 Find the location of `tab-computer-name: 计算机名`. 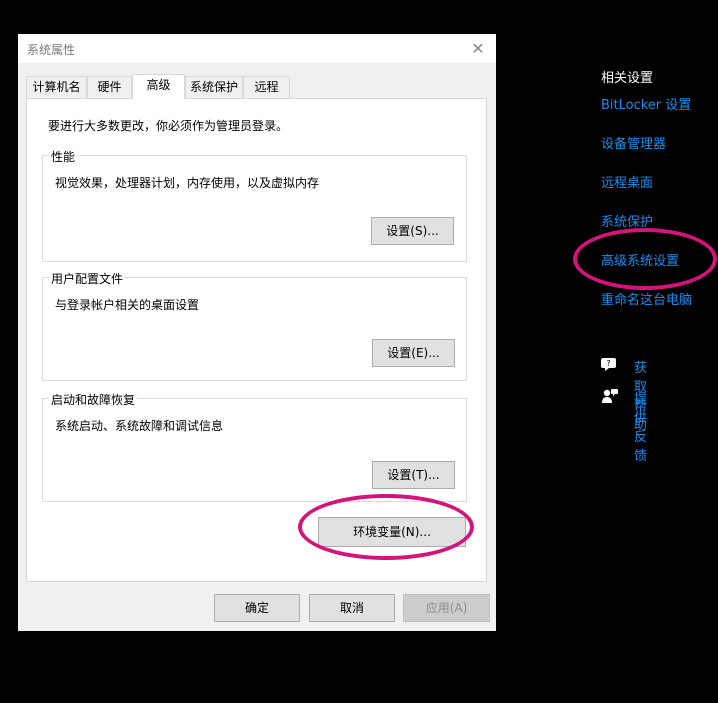

tab-computer-name: 计算机名 is located at coordinates (56, 87).